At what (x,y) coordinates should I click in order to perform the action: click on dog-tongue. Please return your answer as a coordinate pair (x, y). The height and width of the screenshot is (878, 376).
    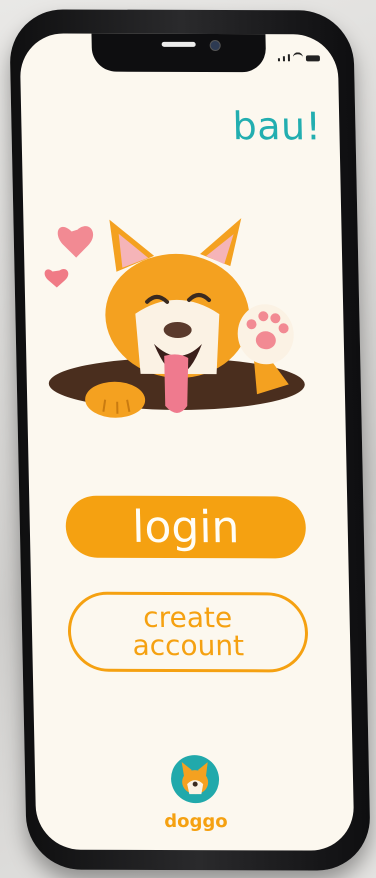
    Looking at the image, I should click on (176, 383).